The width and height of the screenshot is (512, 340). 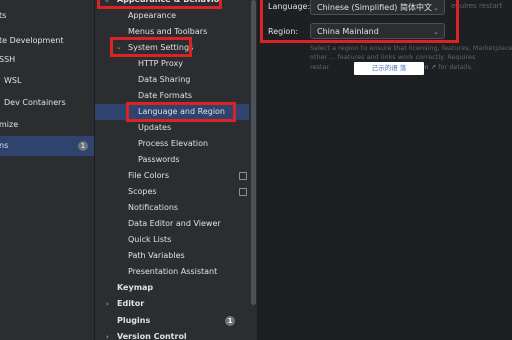 I want to click on translation-tooltip: 己示的语 落, so click(x=389, y=68).